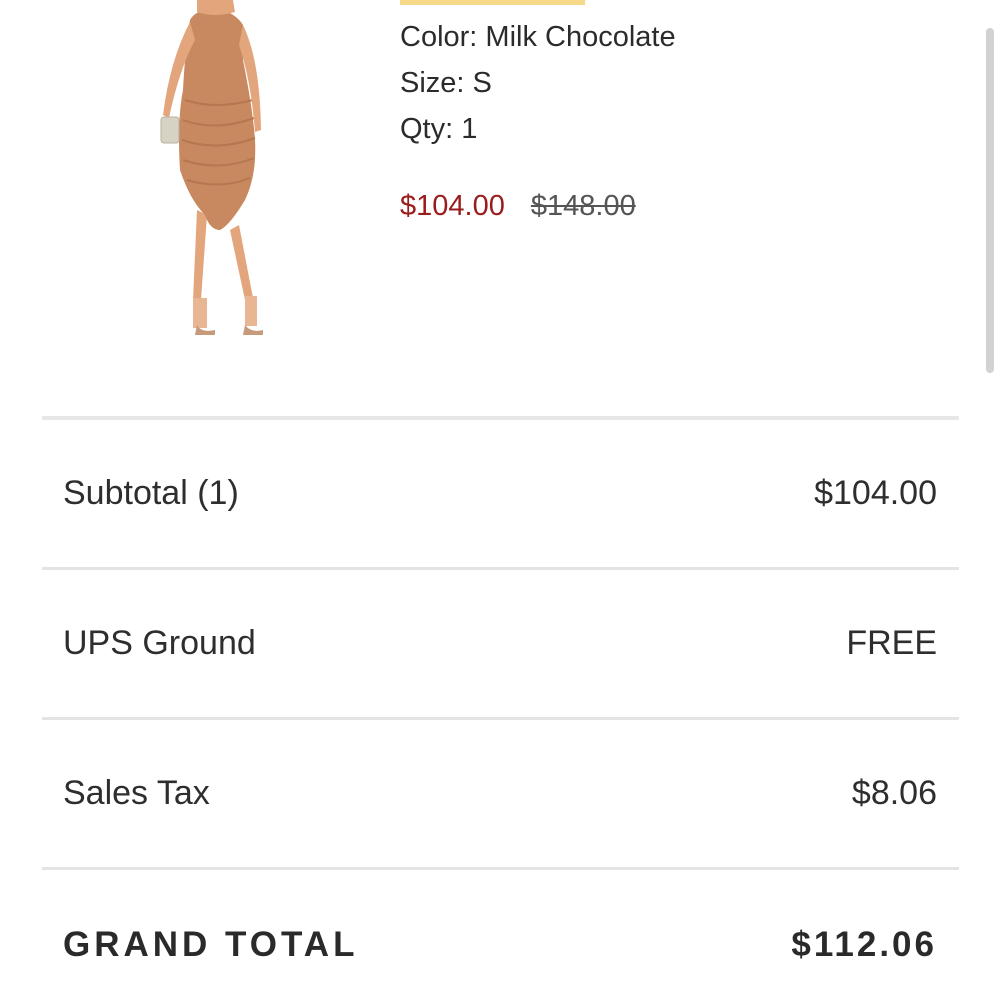 The image size is (1000, 1000). What do you see at coordinates (446, 83) in the screenshot?
I see `product-size: Size: S` at bounding box center [446, 83].